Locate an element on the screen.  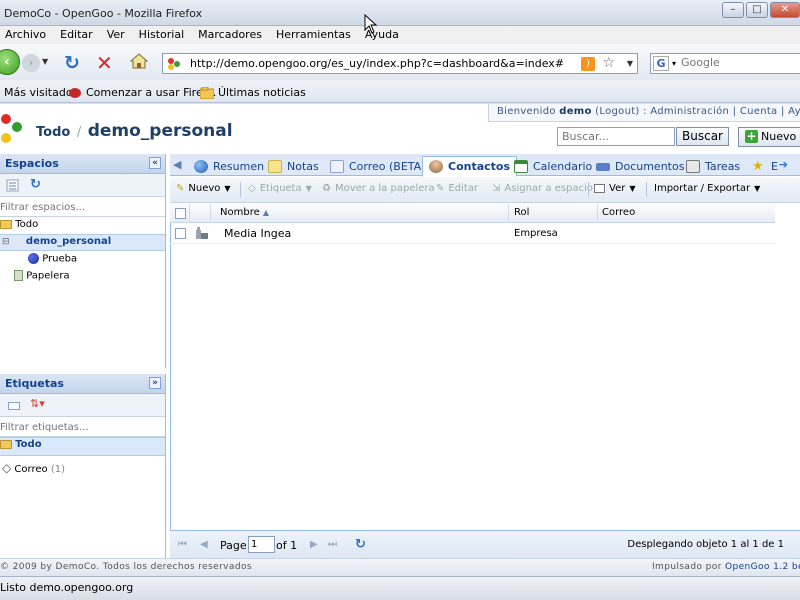
new-button: + Nuevo is located at coordinates (769, 137).